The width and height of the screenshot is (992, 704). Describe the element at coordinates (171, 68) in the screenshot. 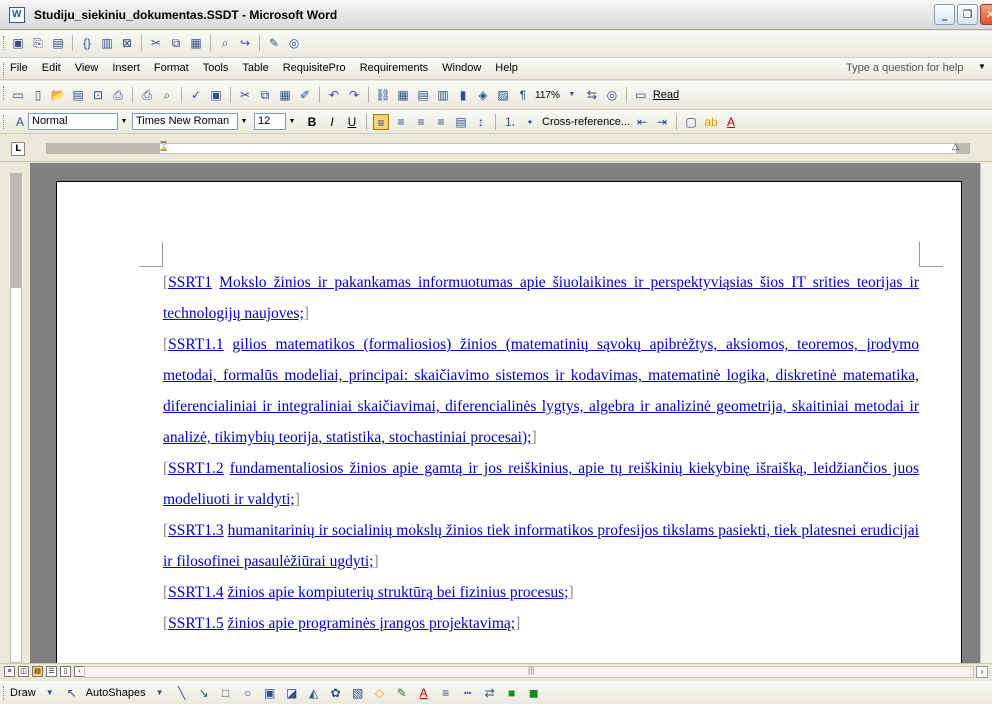

I see `menu-format: Format` at that location.